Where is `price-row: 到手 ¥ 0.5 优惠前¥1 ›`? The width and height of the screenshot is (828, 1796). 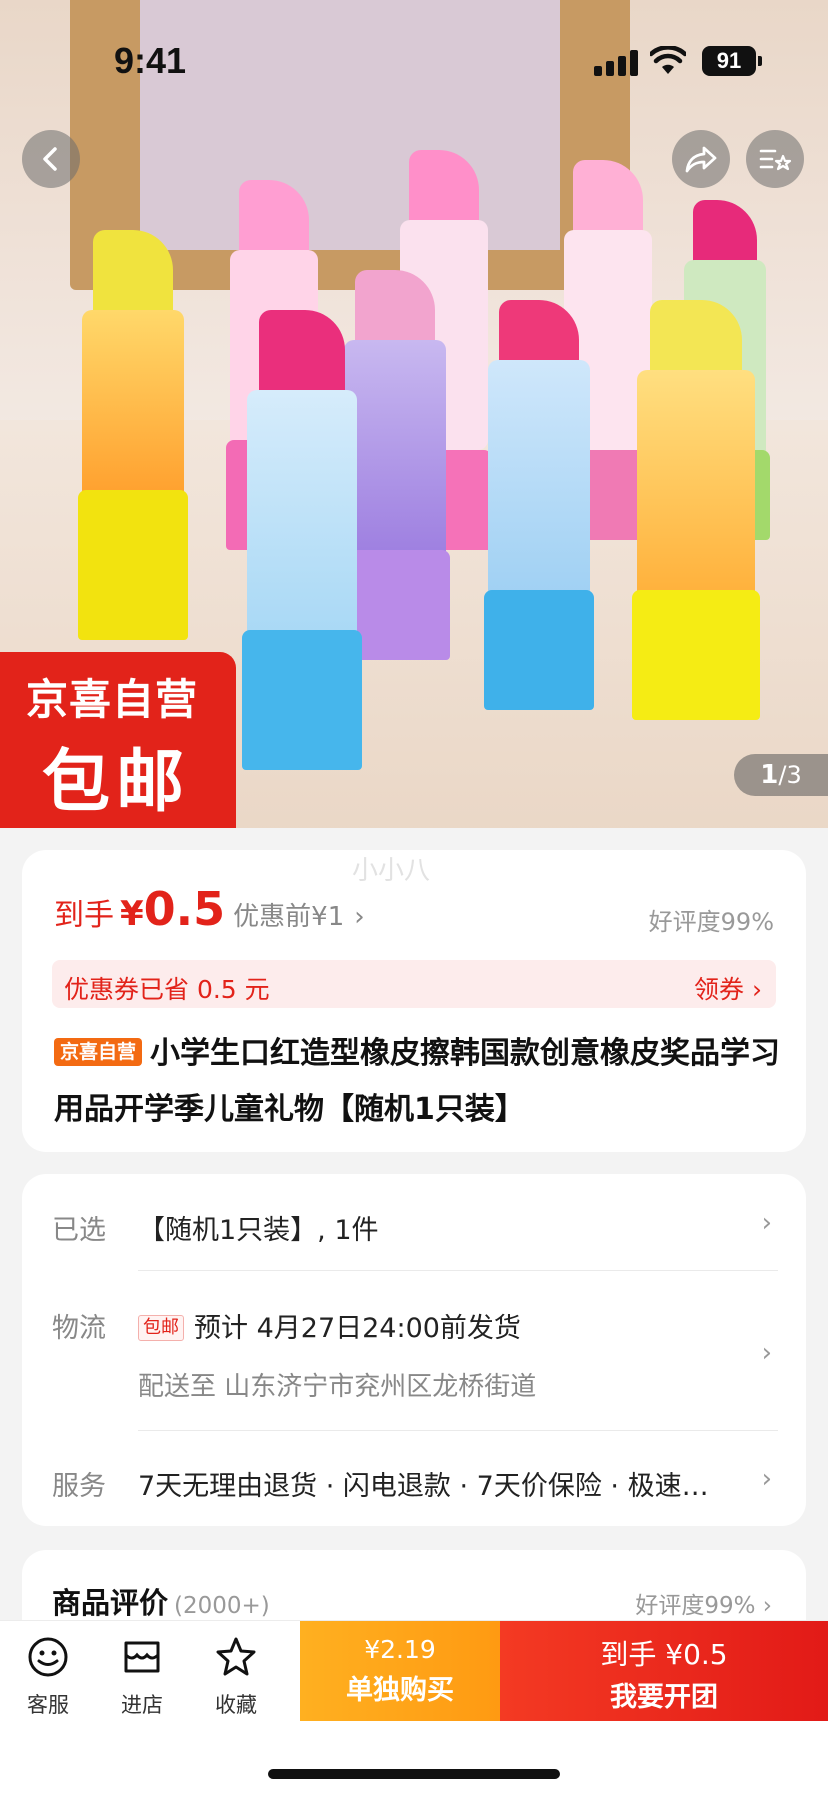 price-row: 到手 ¥ 0.5 优惠前¥1 › is located at coordinates (209, 909).